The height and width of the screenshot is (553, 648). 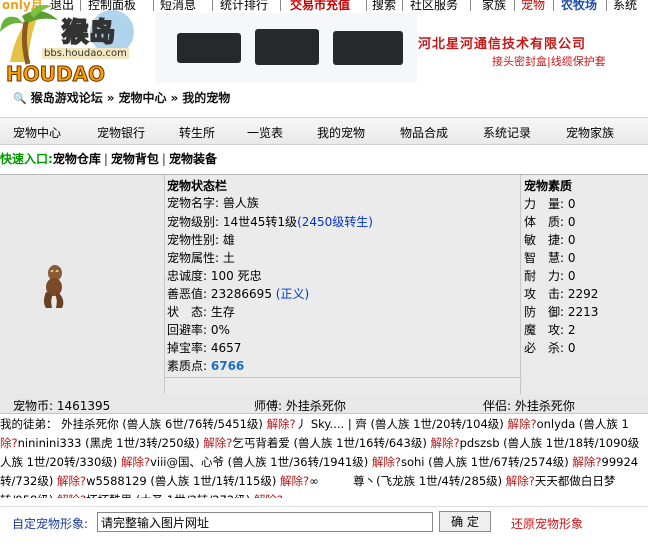 I want to click on menu-system-log: 系统记录, so click(x=507, y=132).